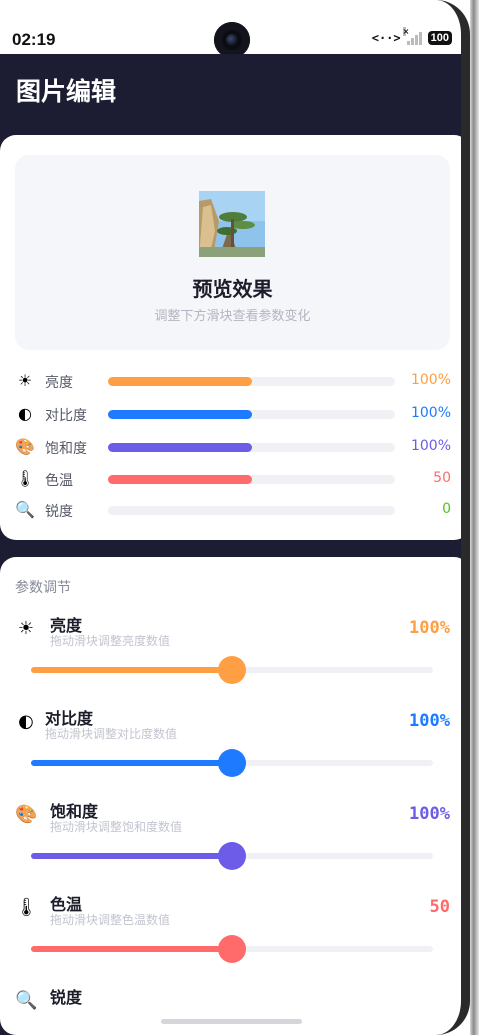  What do you see at coordinates (110, 641) in the screenshot?
I see `control-description: 拖动滑块调整亮度数值` at bounding box center [110, 641].